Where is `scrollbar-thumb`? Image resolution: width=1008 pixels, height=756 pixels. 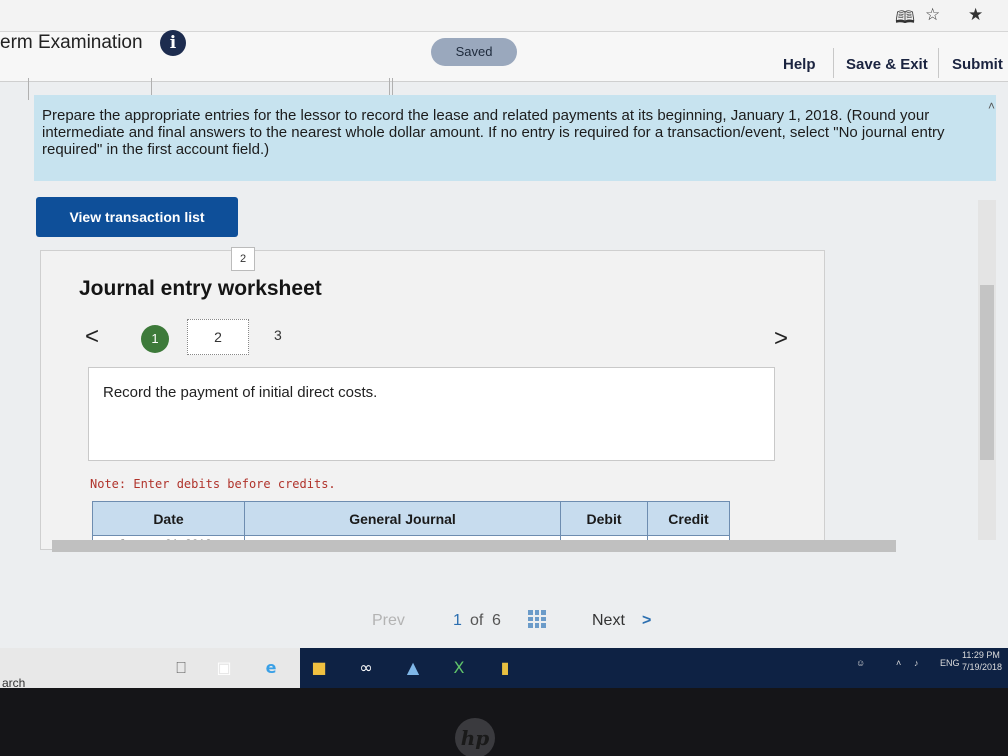
scrollbar-thumb is located at coordinates (987, 372).